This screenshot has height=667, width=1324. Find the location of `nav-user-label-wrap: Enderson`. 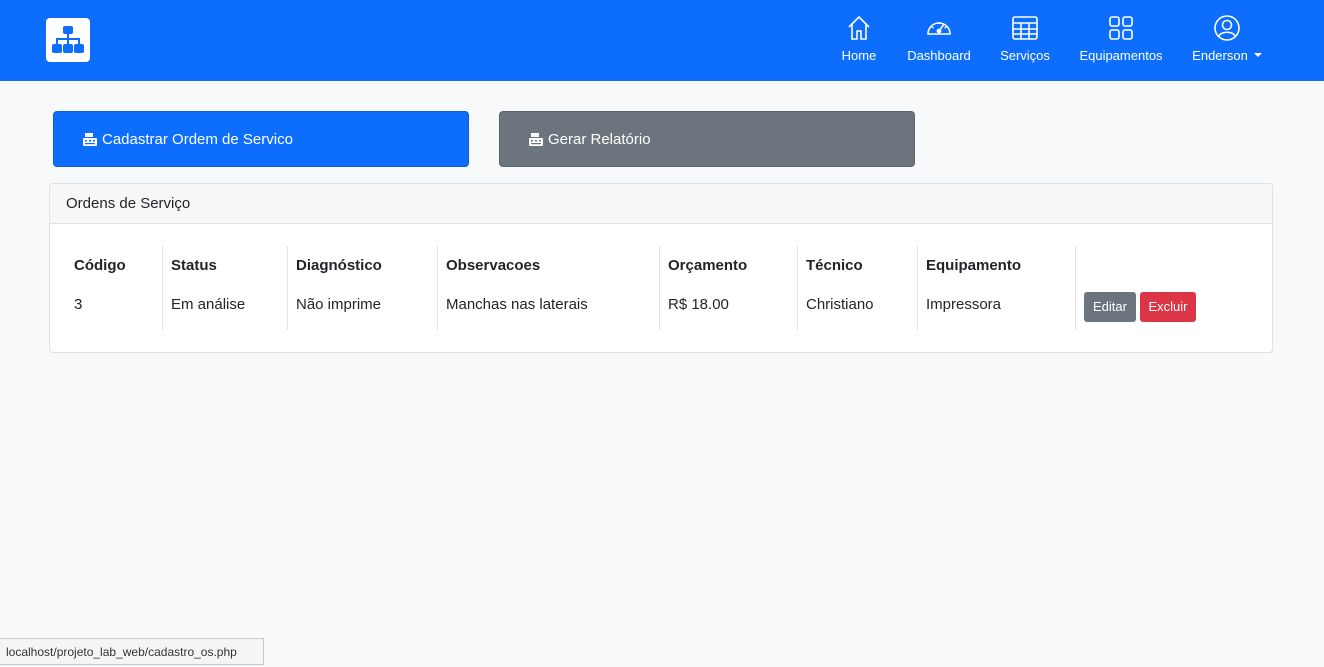

nav-user-label-wrap: Enderson is located at coordinates (1227, 56).